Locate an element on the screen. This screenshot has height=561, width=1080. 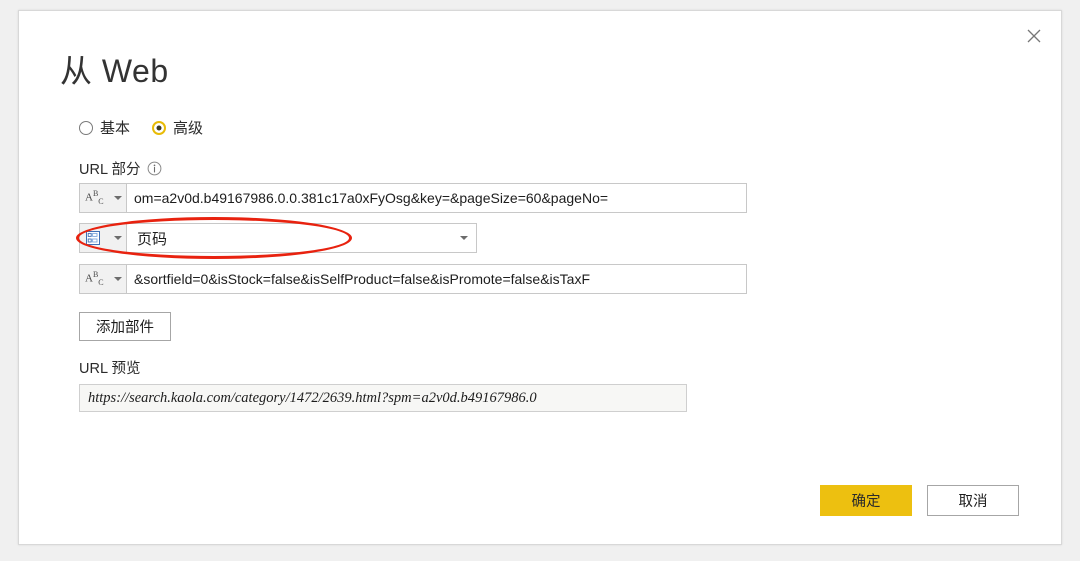
page-title: 从 Web is located at coordinates (114, 71).